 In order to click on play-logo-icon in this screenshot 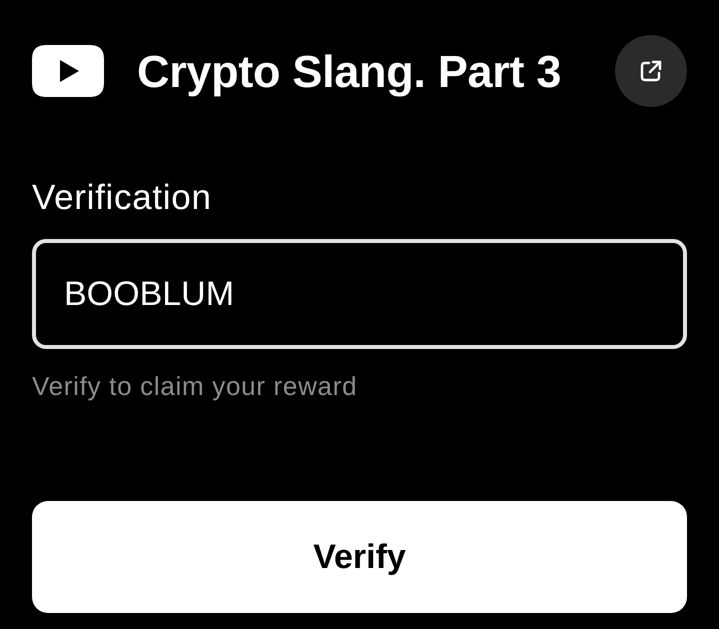, I will do `click(68, 71)`.